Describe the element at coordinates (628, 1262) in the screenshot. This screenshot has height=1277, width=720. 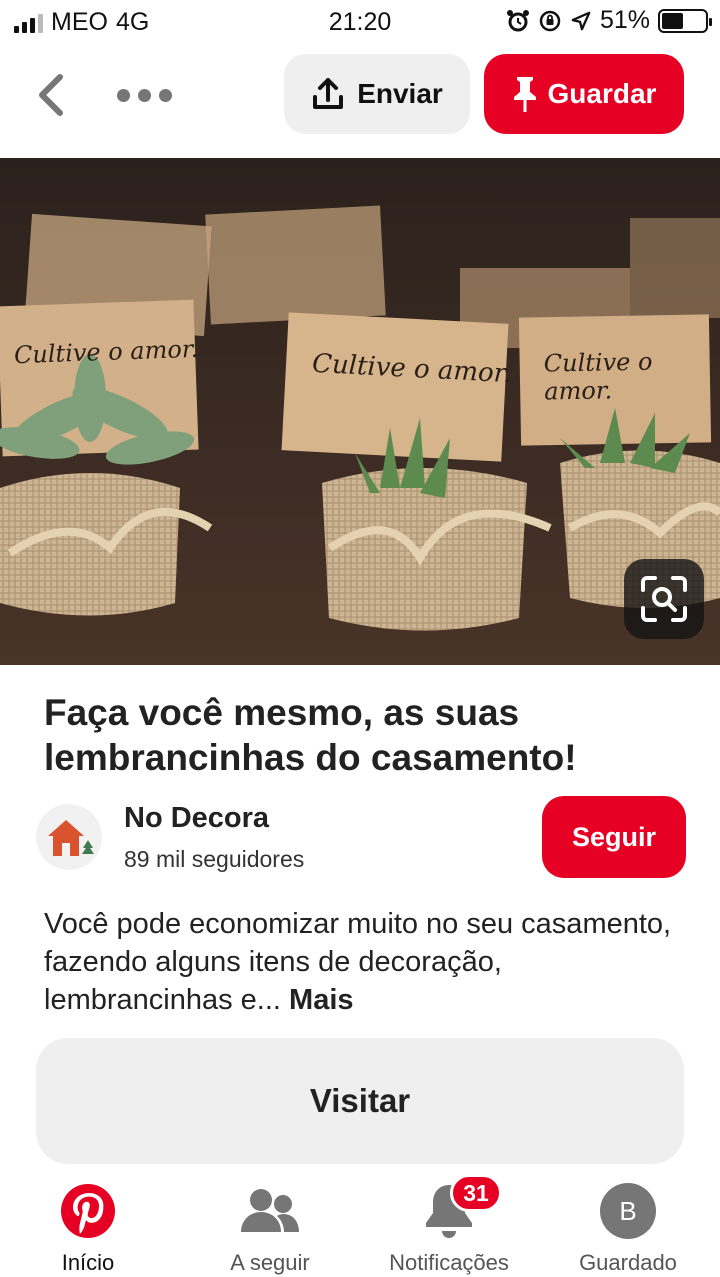
I see `nav-saved-label: Guardado` at that location.